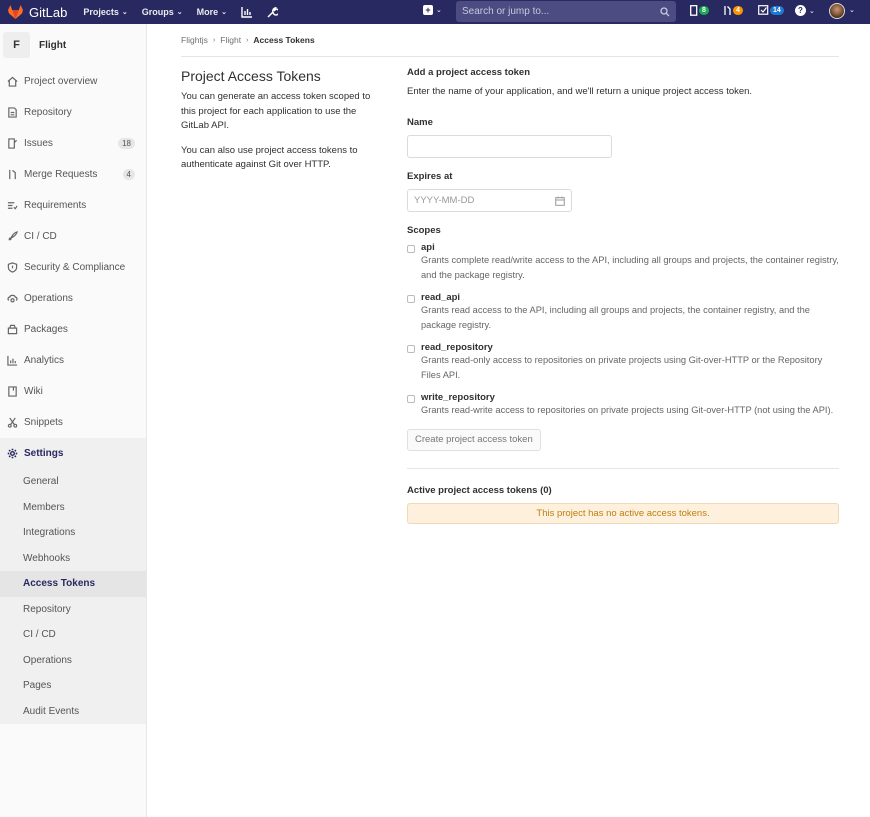  What do you see at coordinates (73, 533) in the screenshot?
I see `settings-integrations: Integrations` at bounding box center [73, 533].